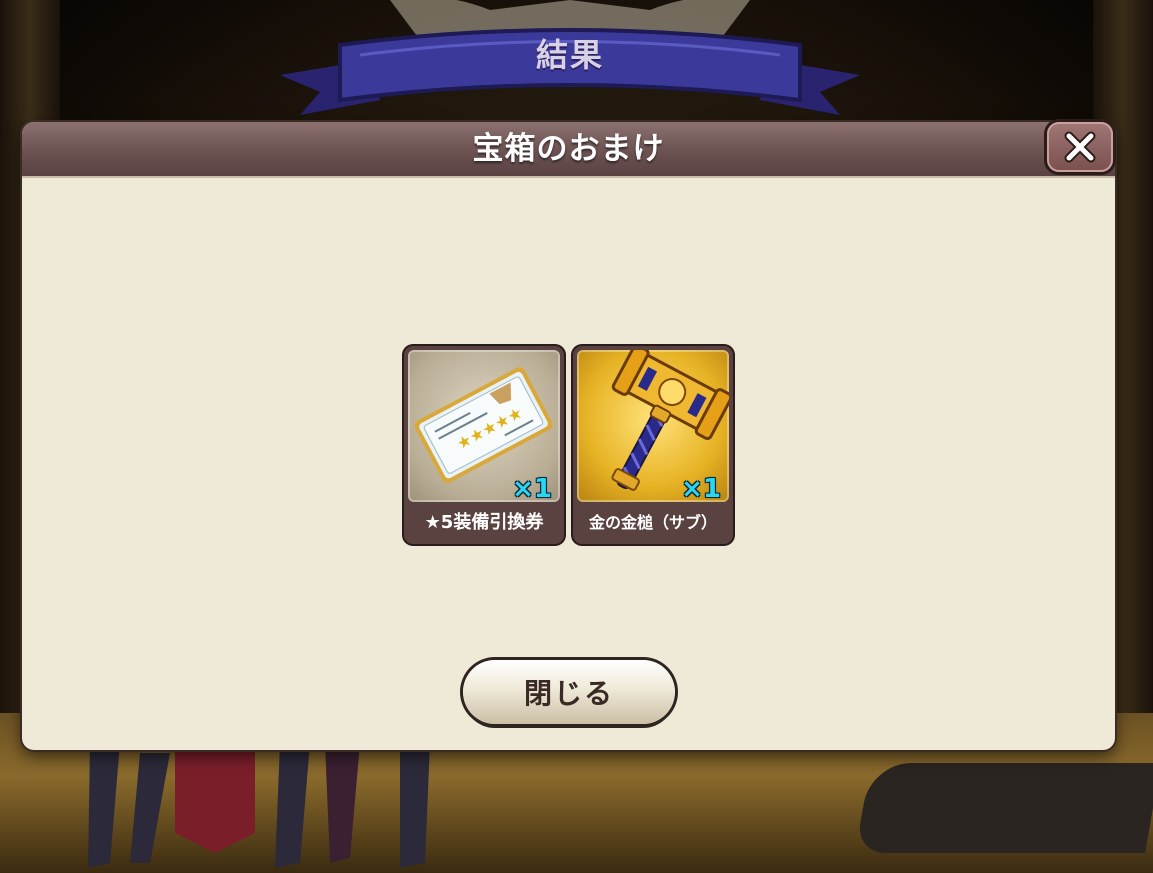 This screenshot has width=1153, height=873. I want to click on close-dialog-button: 閉じる, so click(569, 692).